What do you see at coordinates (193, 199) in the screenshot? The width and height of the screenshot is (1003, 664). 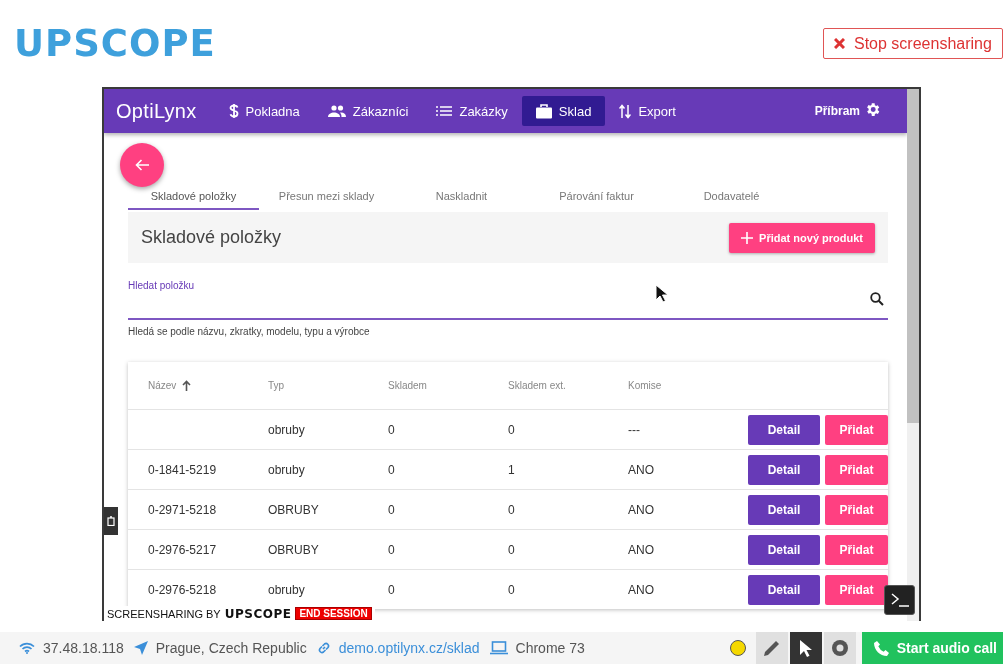 I see `tab: Skladové položky` at bounding box center [193, 199].